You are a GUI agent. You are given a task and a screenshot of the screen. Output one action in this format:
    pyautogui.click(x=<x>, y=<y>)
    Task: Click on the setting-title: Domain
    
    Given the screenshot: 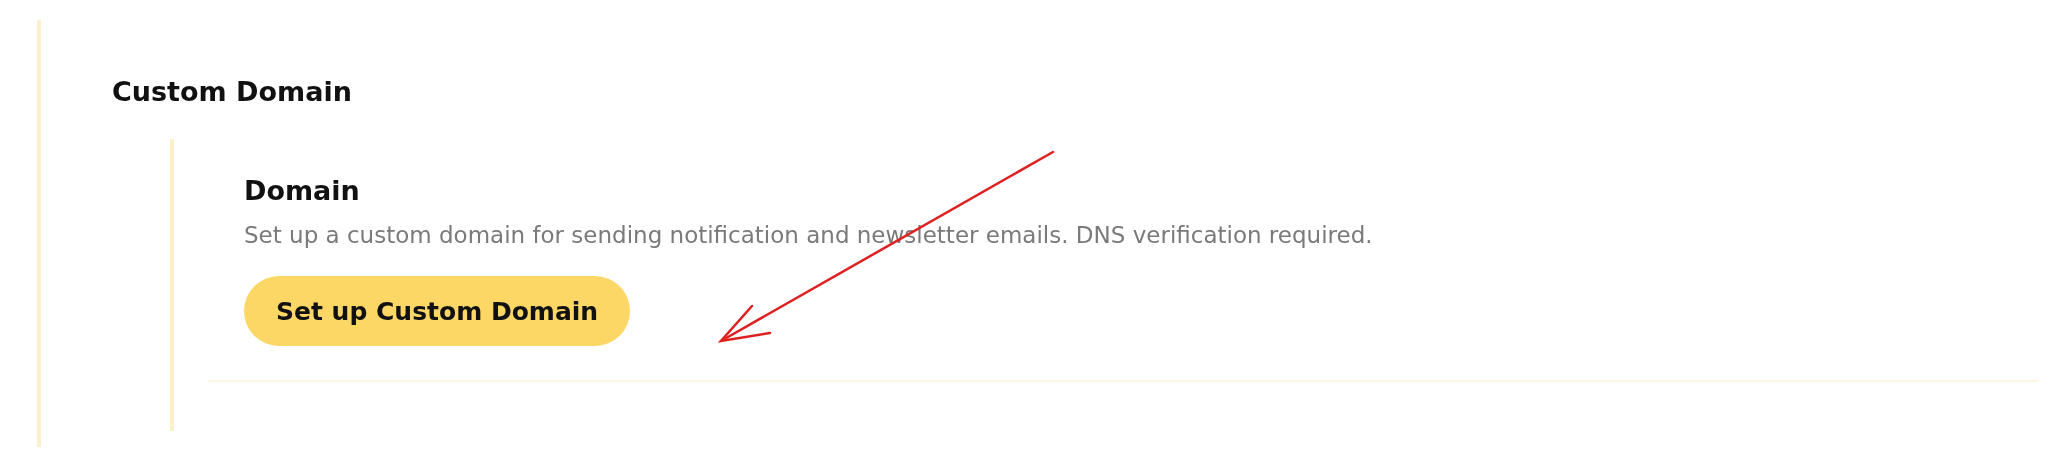 What is the action you would take?
    pyautogui.click(x=302, y=191)
    